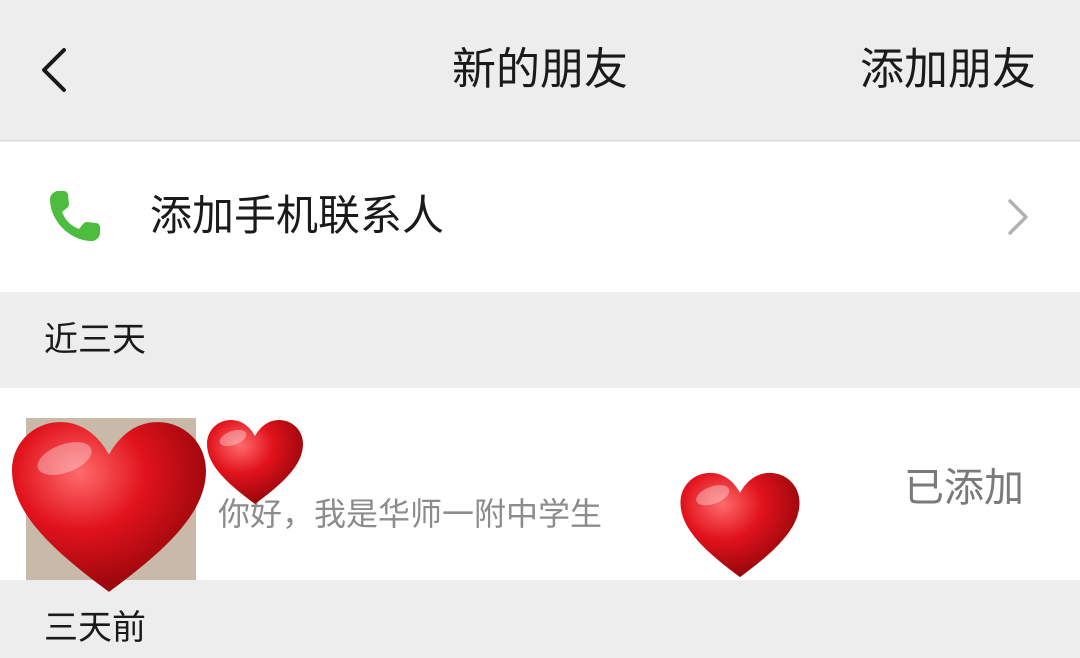 Image resolution: width=1080 pixels, height=658 pixels. I want to click on back-button, so click(55, 70).